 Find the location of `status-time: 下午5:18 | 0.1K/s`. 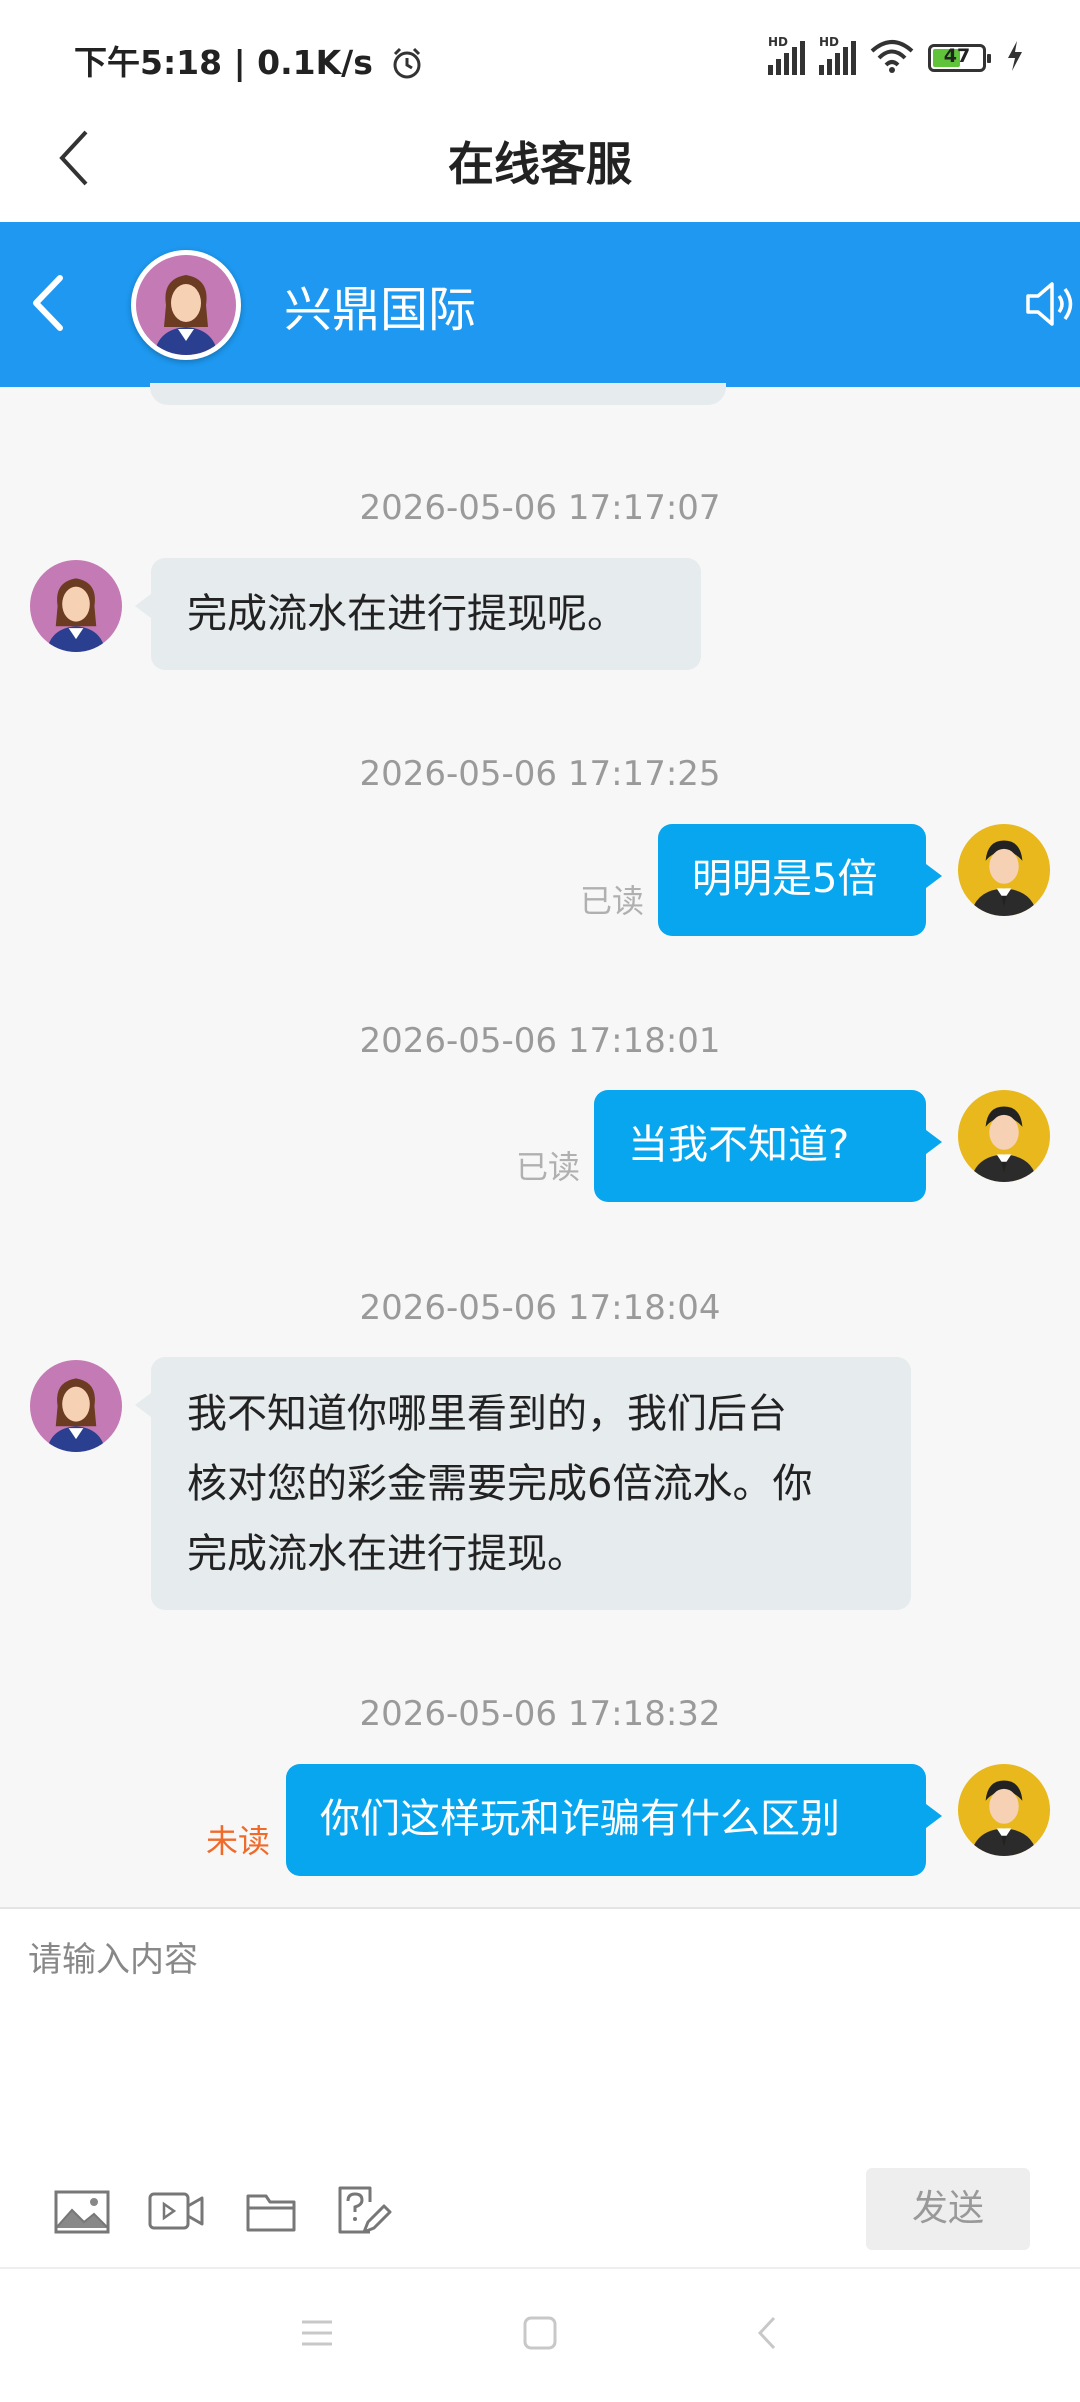

status-time: 下午5:18 | 0.1K/s is located at coordinates (249, 62).